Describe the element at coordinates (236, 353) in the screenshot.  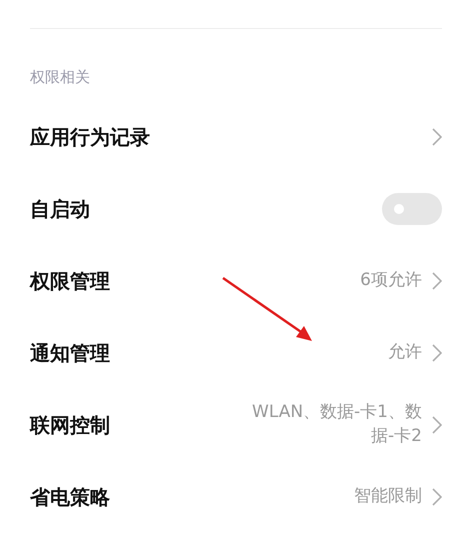
I see `settings-row: 通知管理 允许` at that location.